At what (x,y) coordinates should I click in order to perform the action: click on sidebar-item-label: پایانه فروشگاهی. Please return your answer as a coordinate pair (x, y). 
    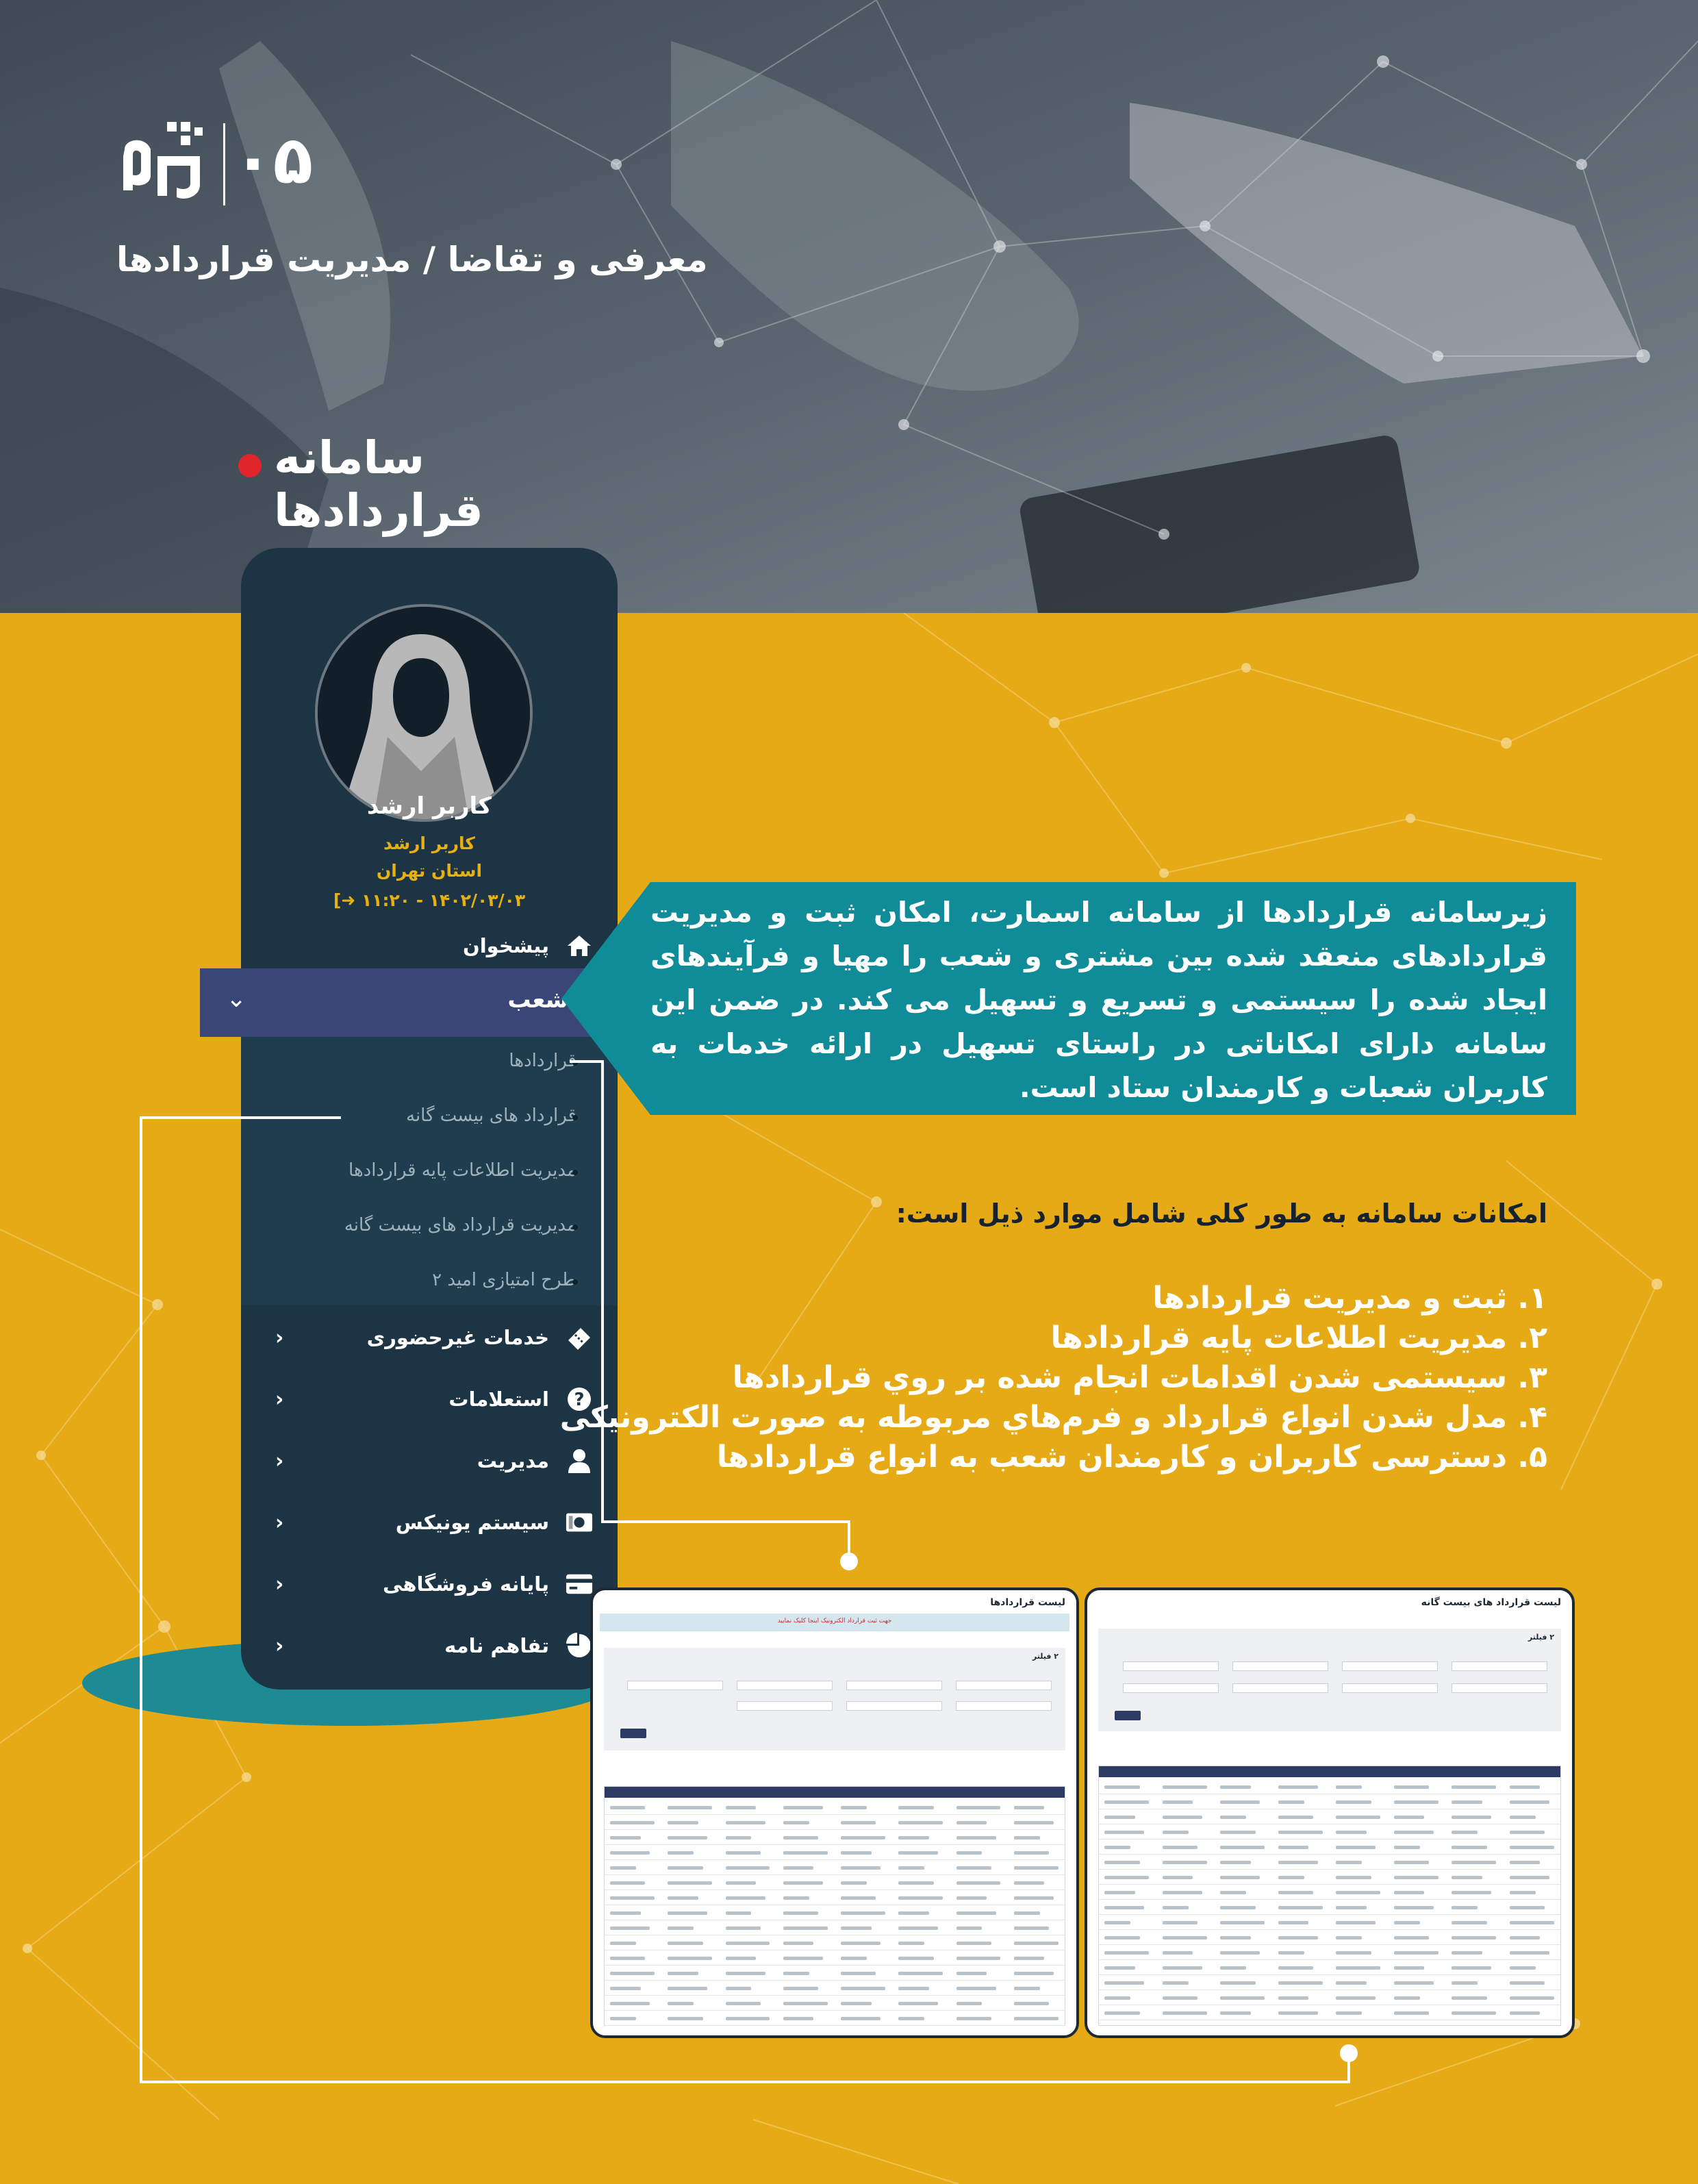
    Looking at the image, I should click on (466, 1584).